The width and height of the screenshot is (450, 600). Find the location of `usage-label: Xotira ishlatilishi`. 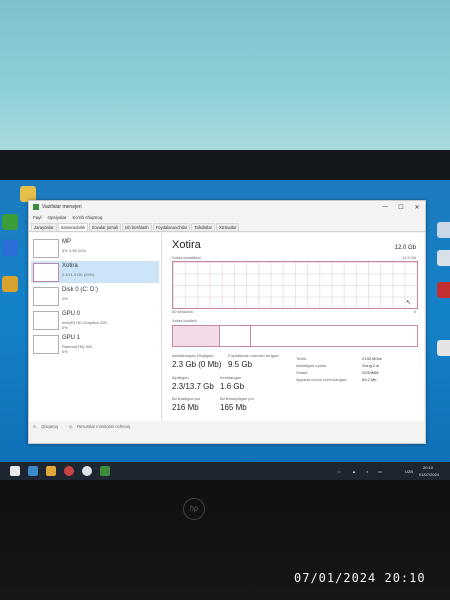

usage-label: Xotira ishlatilishi is located at coordinates (186, 257).